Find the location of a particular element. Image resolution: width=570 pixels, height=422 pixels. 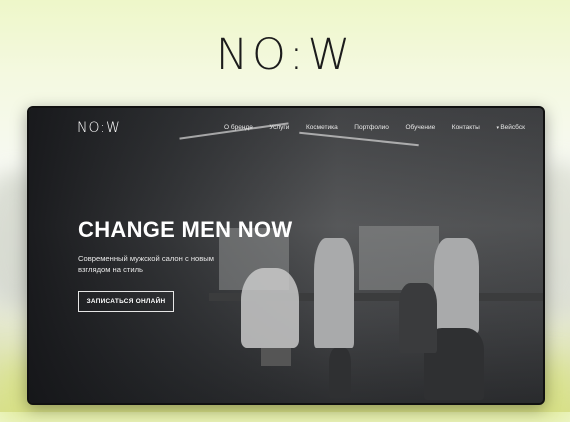

book-online-button: ЗАПИСАТЬСЯ ОНЛАЙН is located at coordinates (126, 301).